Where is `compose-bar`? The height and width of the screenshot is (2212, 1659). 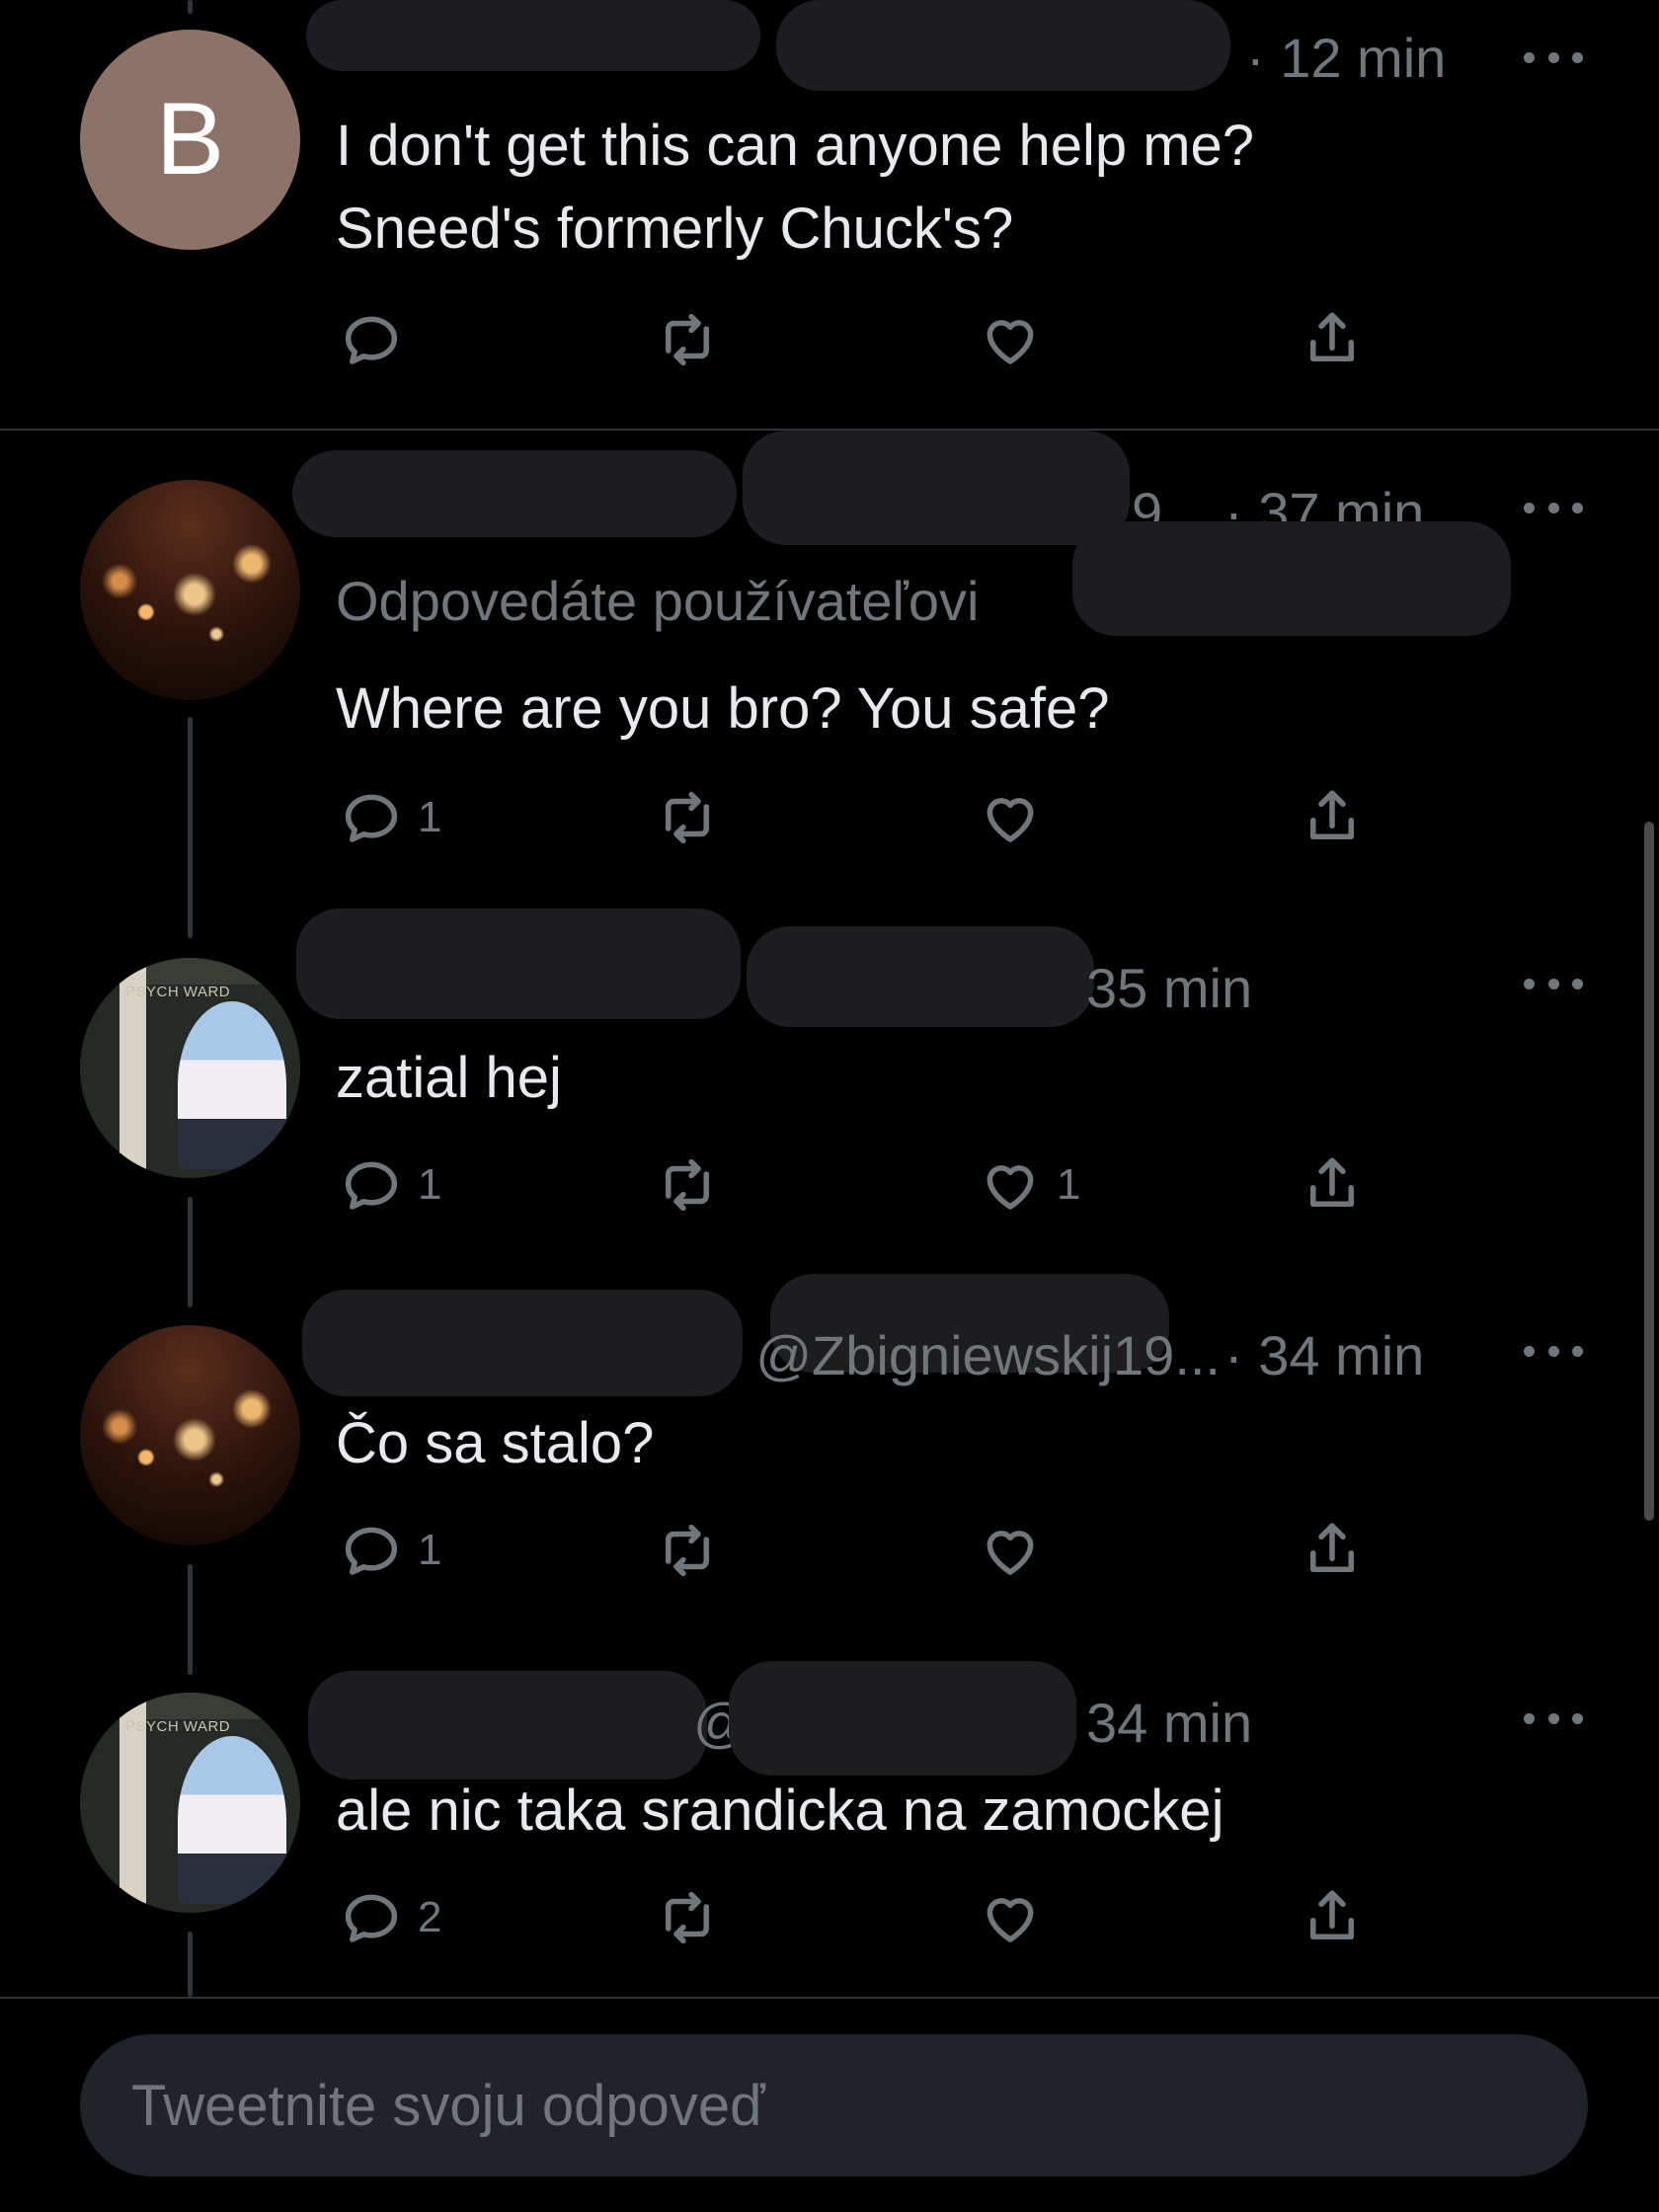
compose-bar is located at coordinates (829, 2105).